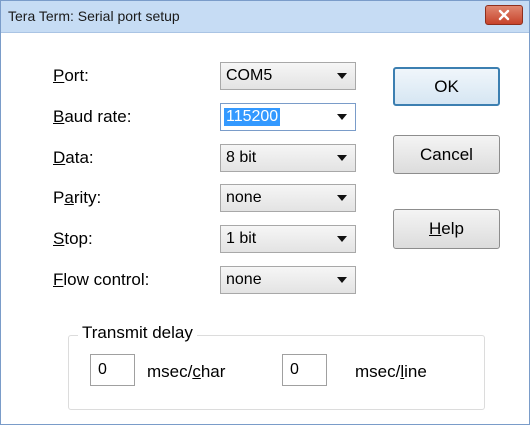 The image size is (530, 425). I want to click on flow-control-label: Flow control:, so click(101, 279).